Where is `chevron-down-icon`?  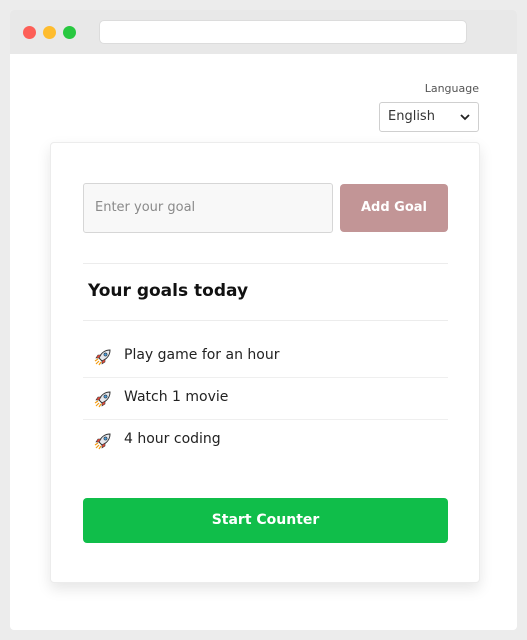 chevron-down-icon is located at coordinates (465, 117).